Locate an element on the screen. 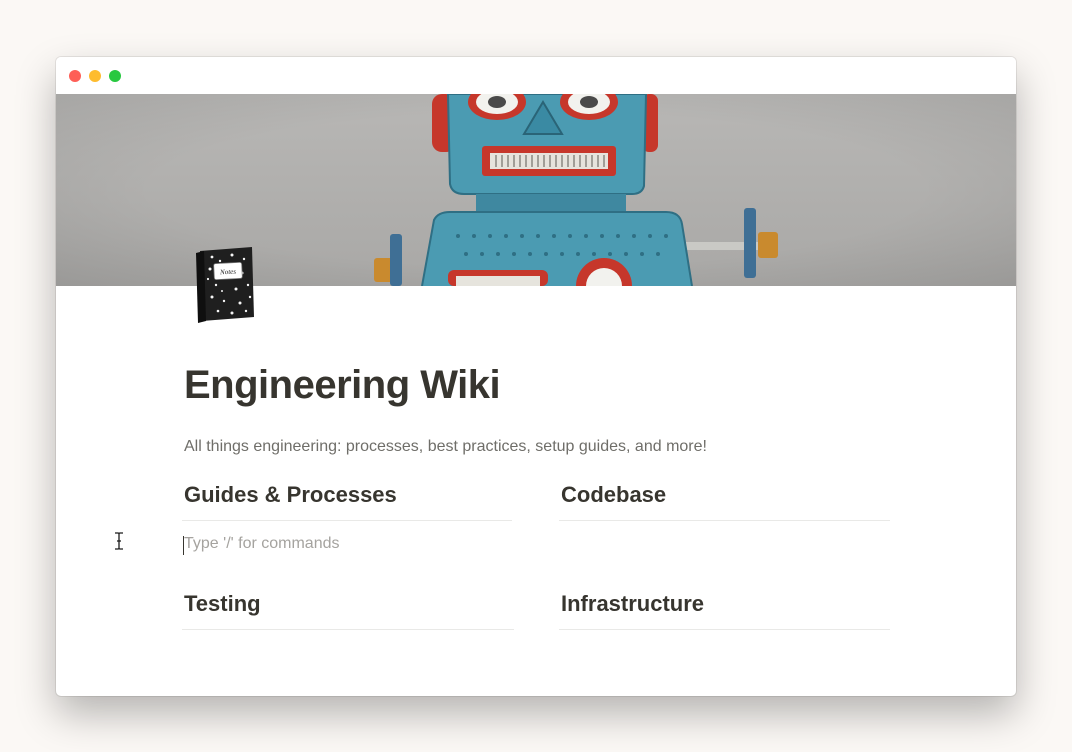 This screenshot has height=752, width=1072. page-icon: Notes is located at coordinates (225, 284).